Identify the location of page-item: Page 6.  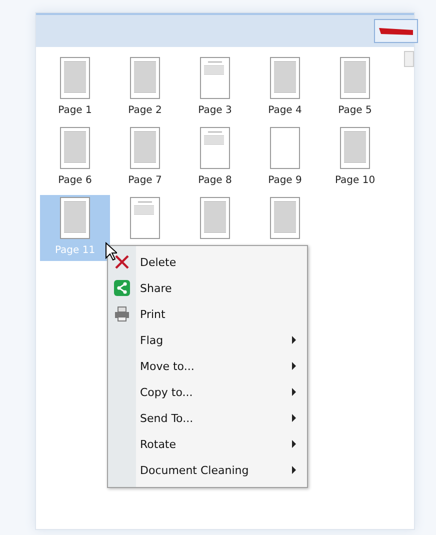
(75, 158).